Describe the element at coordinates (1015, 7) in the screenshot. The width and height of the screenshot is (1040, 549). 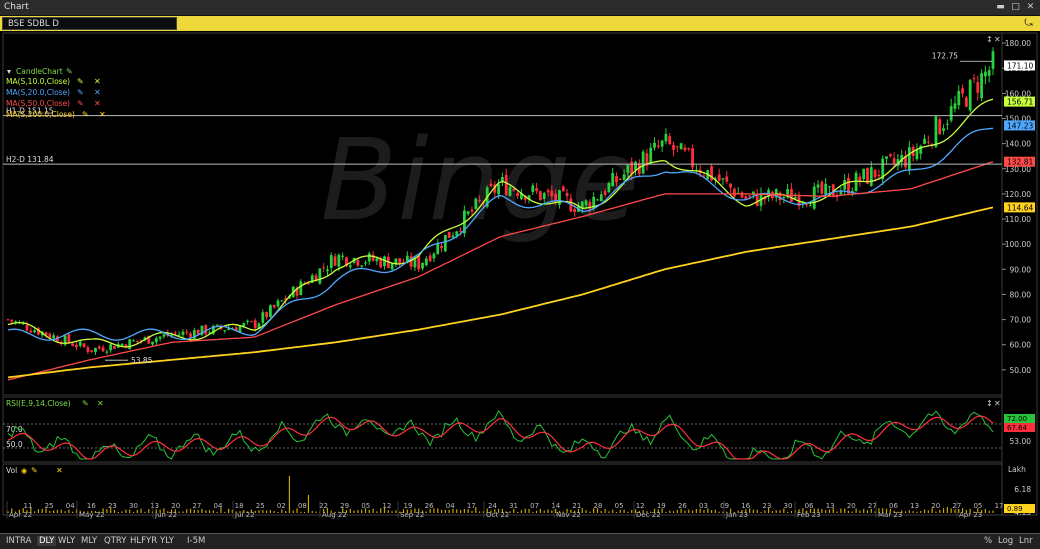
I see `maximize-icon: □` at that location.